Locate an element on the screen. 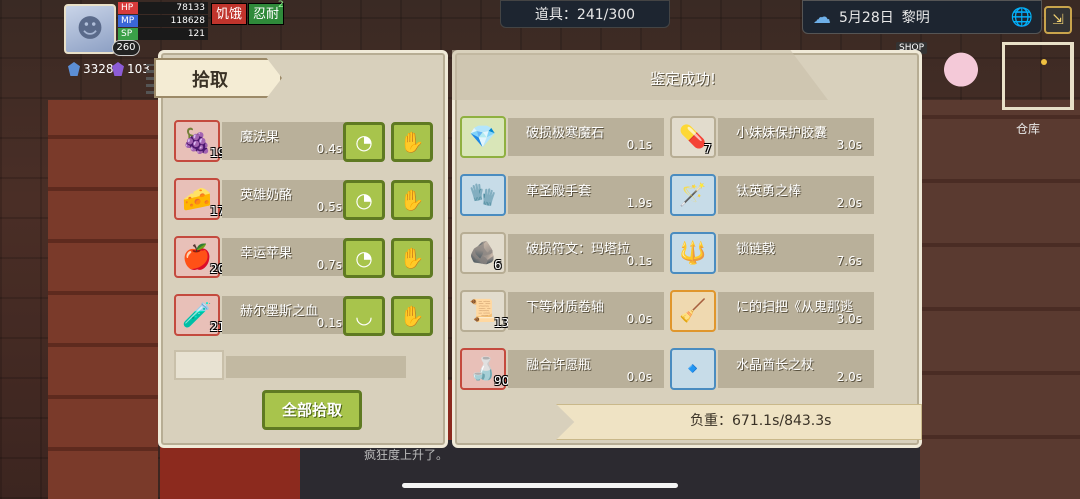 The width and height of the screenshot is (1080, 499). drink-button: ◡ is located at coordinates (364, 316).